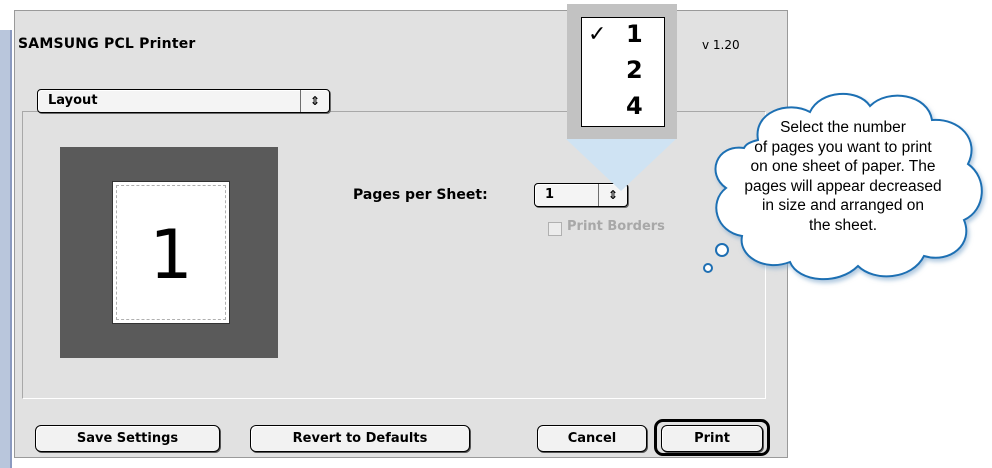  What do you see at coordinates (843, 225) in the screenshot?
I see `callout-line: the sheet.` at bounding box center [843, 225].